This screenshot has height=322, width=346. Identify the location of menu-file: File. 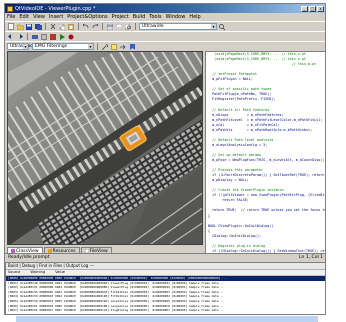
(11, 17).